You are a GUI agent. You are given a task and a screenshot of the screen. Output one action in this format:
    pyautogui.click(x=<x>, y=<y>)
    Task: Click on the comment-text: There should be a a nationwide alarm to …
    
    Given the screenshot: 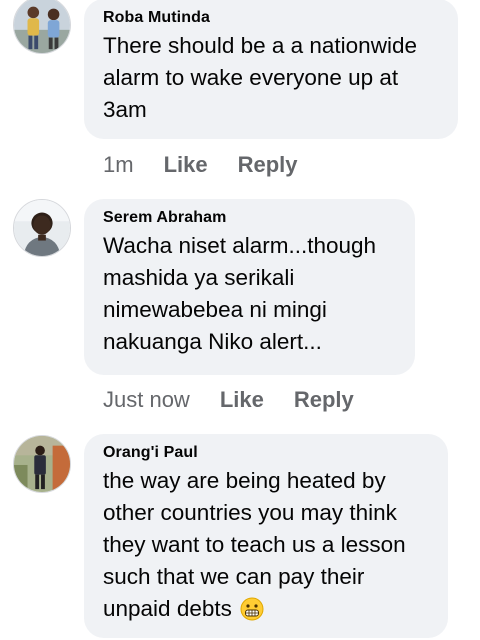 What is the action you would take?
    pyautogui.click(x=260, y=77)
    